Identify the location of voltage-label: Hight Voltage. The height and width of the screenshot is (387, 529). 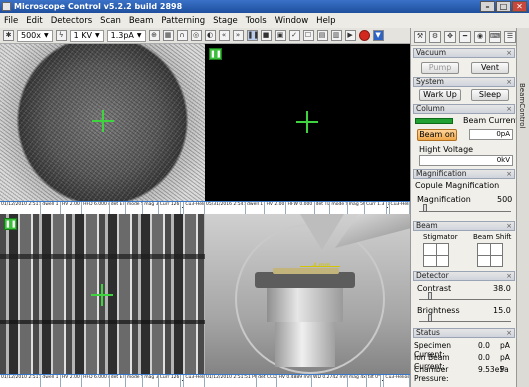
(446, 149).